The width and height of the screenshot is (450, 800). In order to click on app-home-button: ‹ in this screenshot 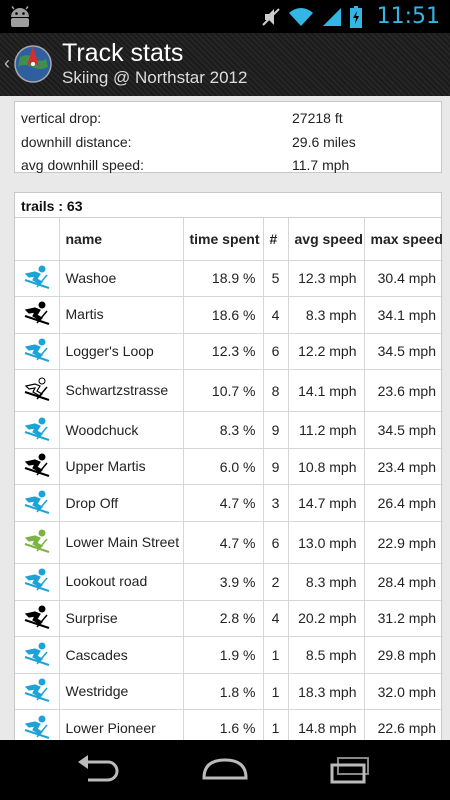, I will do `click(28, 64)`.